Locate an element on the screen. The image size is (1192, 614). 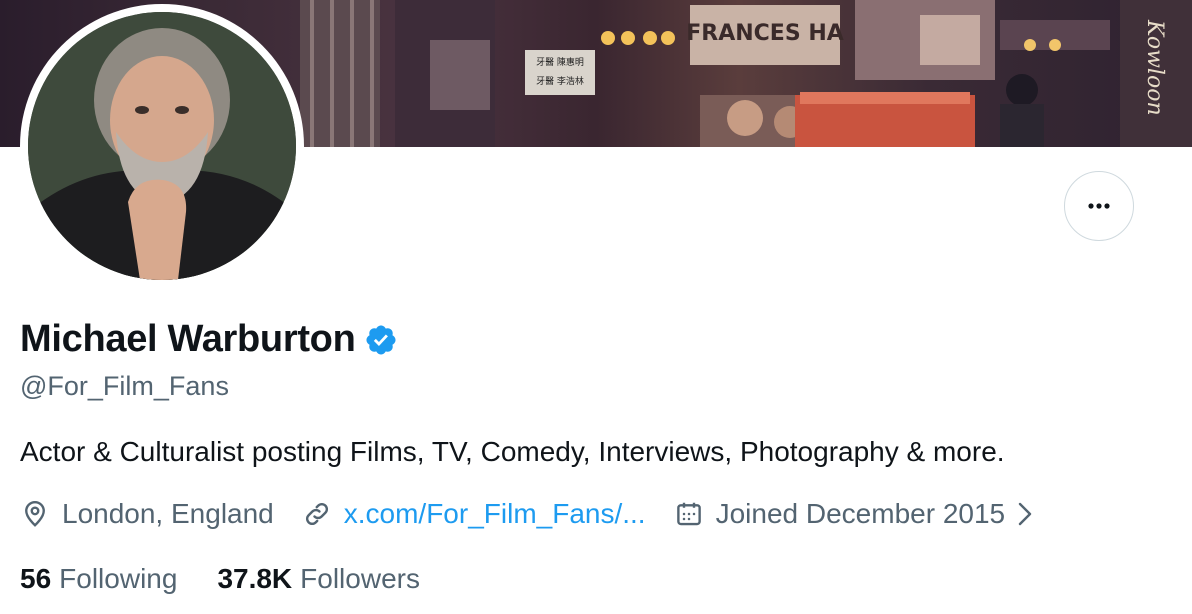
more-options-button is located at coordinates (1099, 206).